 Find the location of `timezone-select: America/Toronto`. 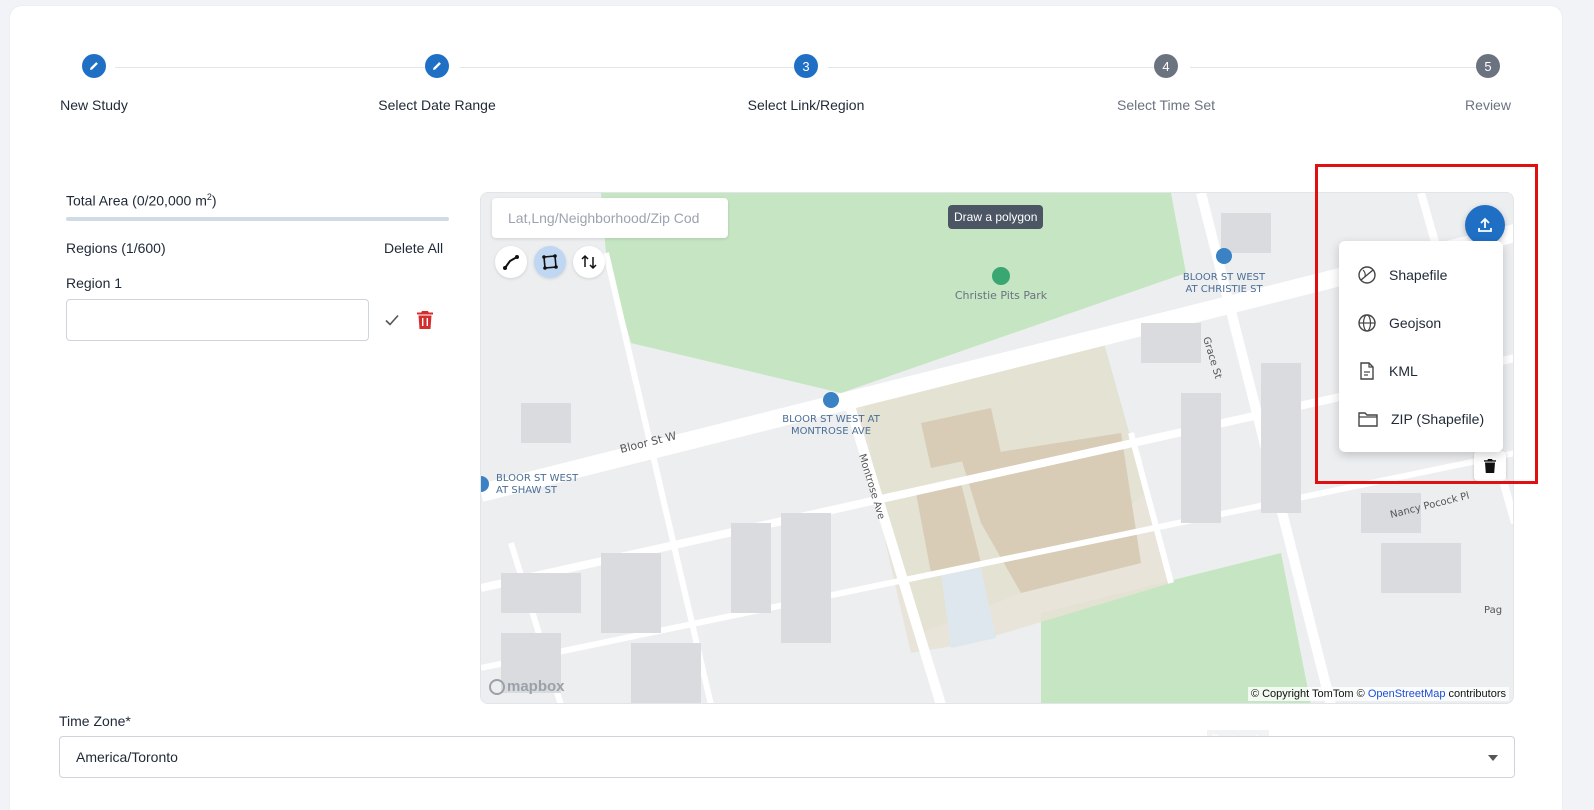

timezone-select: America/Toronto is located at coordinates (787, 757).